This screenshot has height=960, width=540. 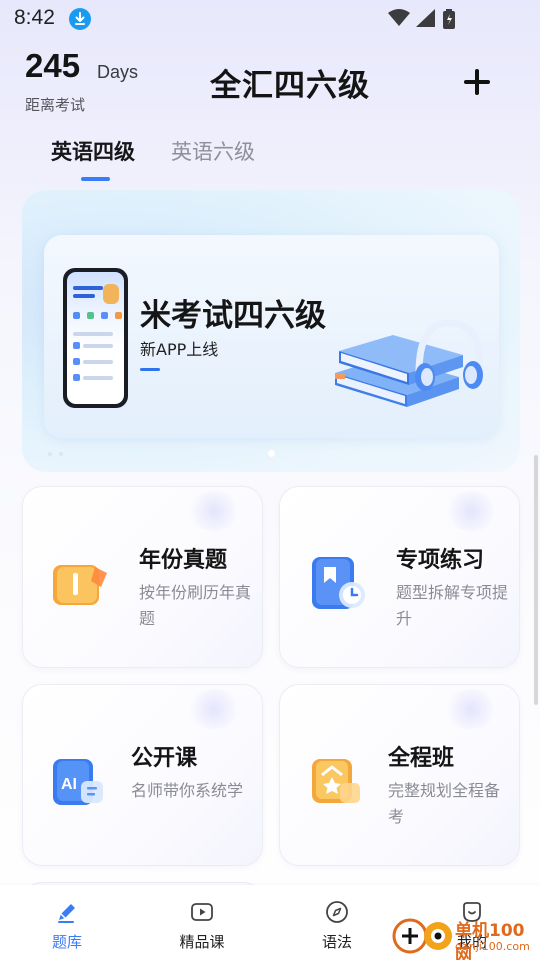 I want to click on countdown-days: 245, so click(x=53, y=65).